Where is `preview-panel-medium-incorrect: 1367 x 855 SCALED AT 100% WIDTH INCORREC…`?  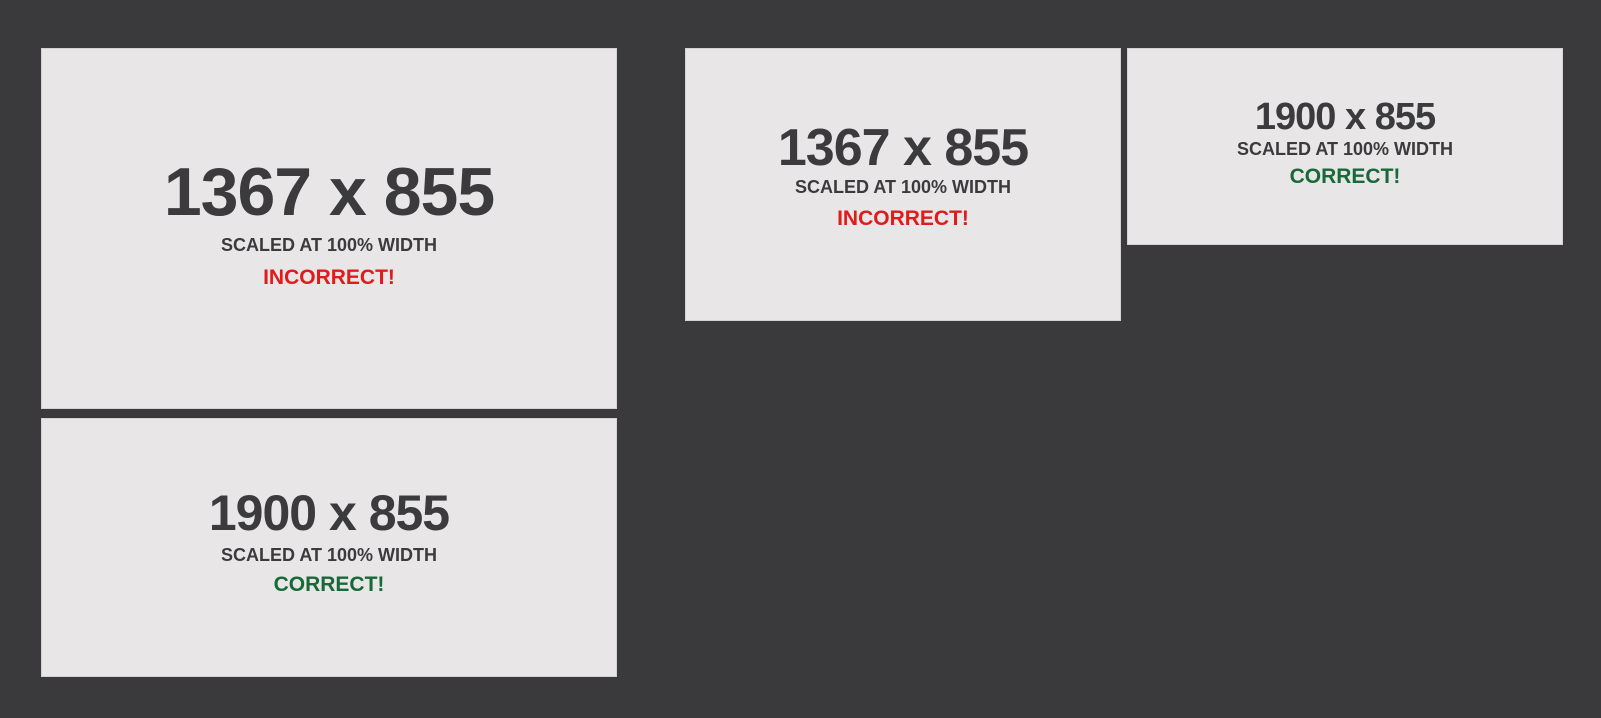 preview-panel-medium-incorrect: 1367 x 855 SCALED AT 100% WIDTH INCORREC… is located at coordinates (903, 184).